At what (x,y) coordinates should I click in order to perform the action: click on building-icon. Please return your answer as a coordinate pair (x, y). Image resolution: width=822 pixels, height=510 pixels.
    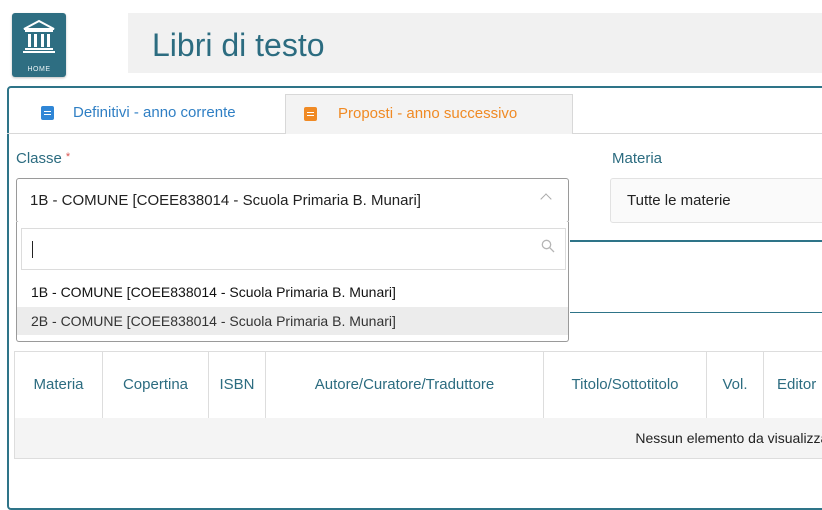
    Looking at the image, I should click on (39, 36).